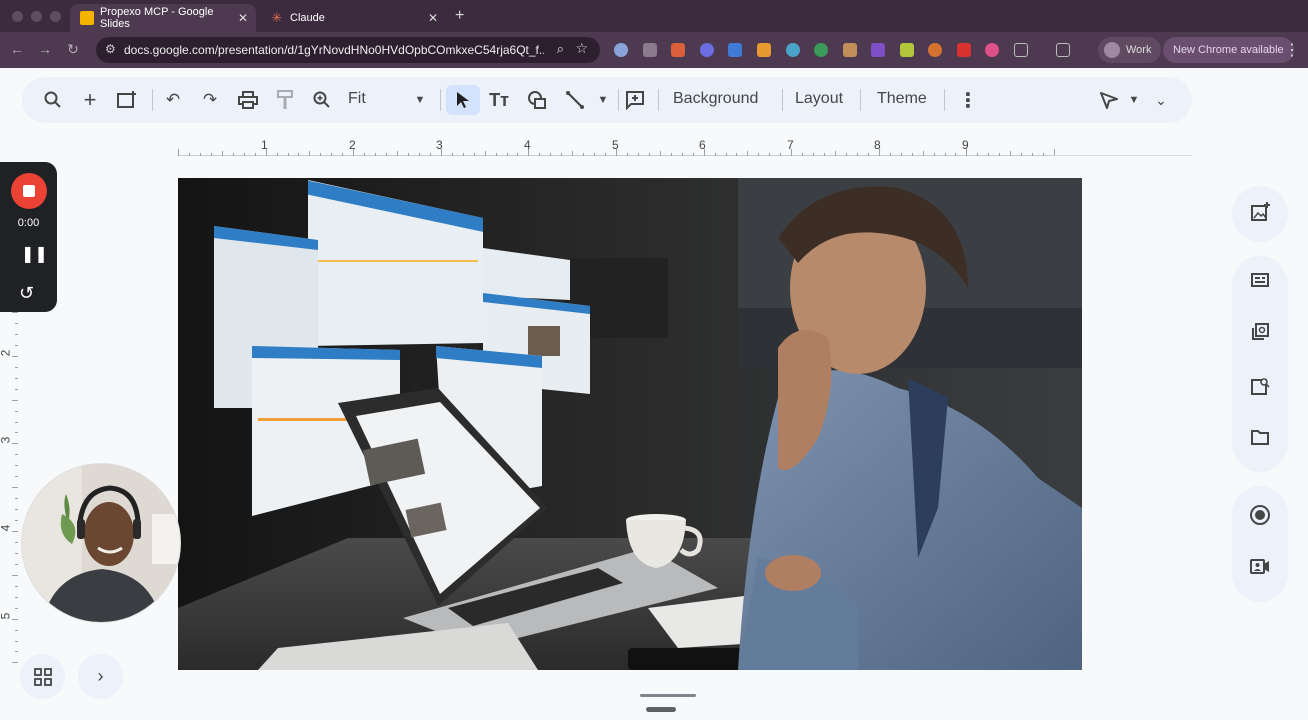 The width and height of the screenshot is (1308, 720). I want to click on collapse-menus-icon: ⌄, so click(1161, 100).